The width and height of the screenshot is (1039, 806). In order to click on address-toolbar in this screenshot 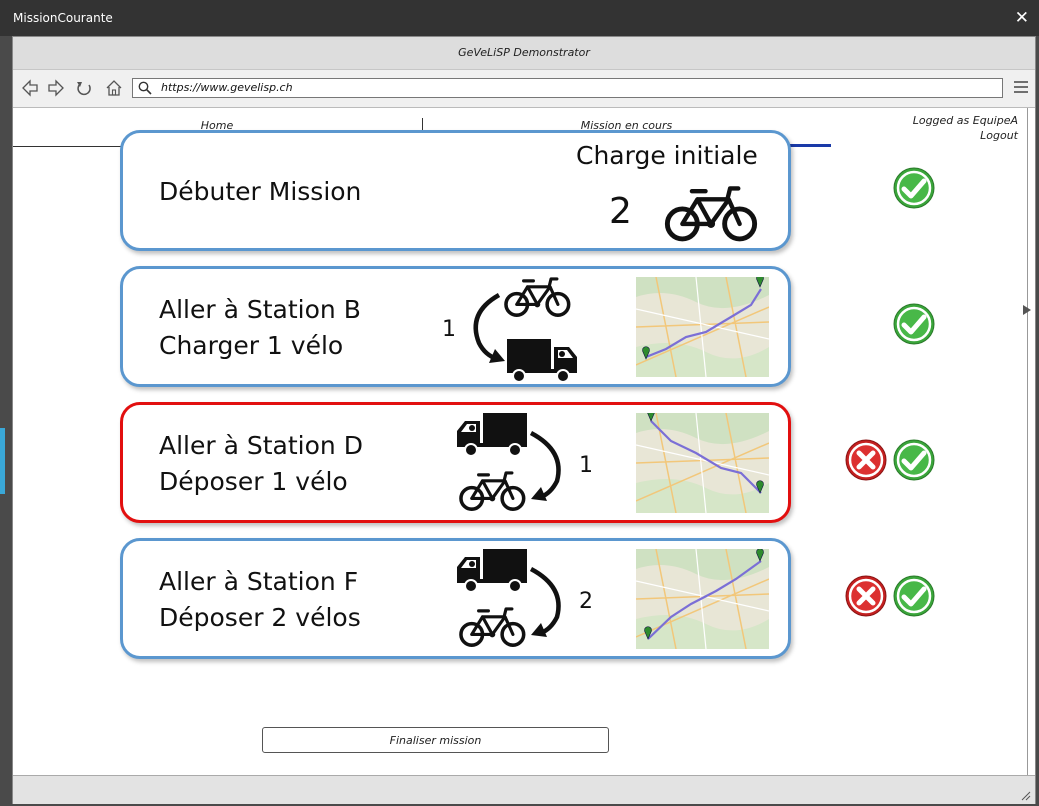, I will do `click(524, 89)`.